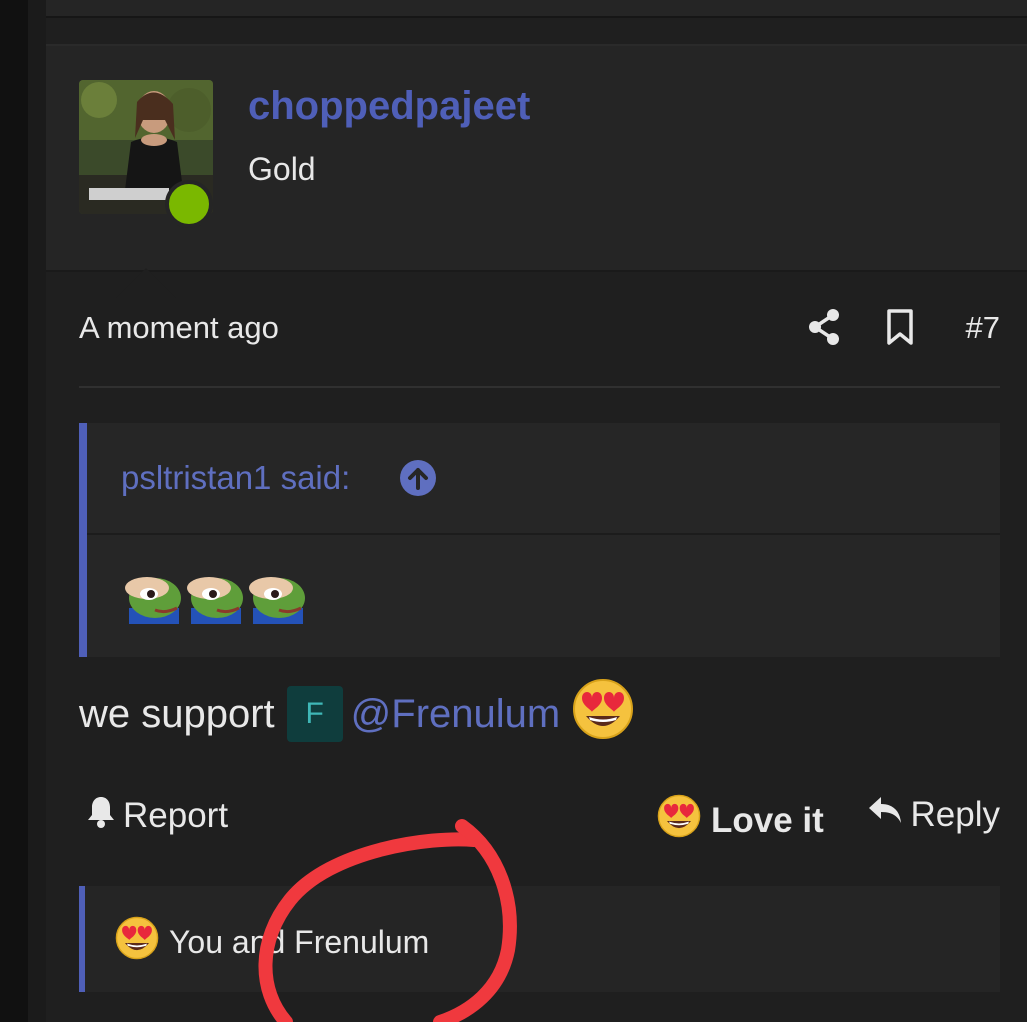 This screenshot has height=1022, width=1027. I want to click on post-actions: Report Love it Reply, so click(539, 816).